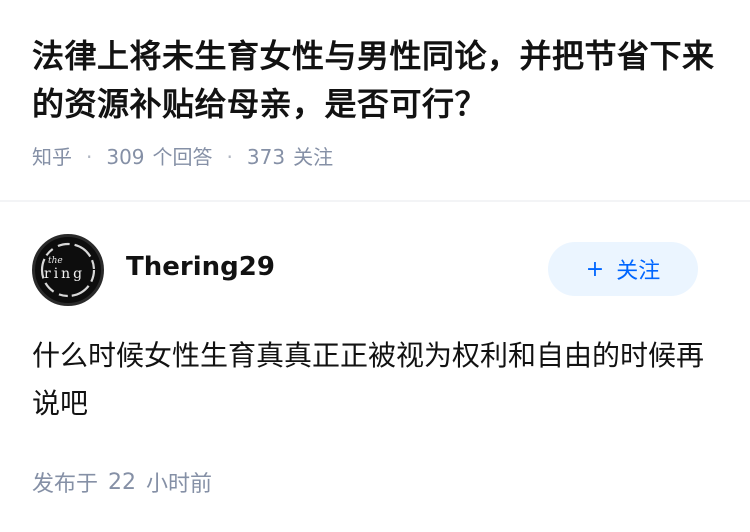 This screenshot has width=750, height=532. What do you see at coordinates (64, 274) in the screenshot?
I see `svg-text: ring` at bounding box center [64, 274].